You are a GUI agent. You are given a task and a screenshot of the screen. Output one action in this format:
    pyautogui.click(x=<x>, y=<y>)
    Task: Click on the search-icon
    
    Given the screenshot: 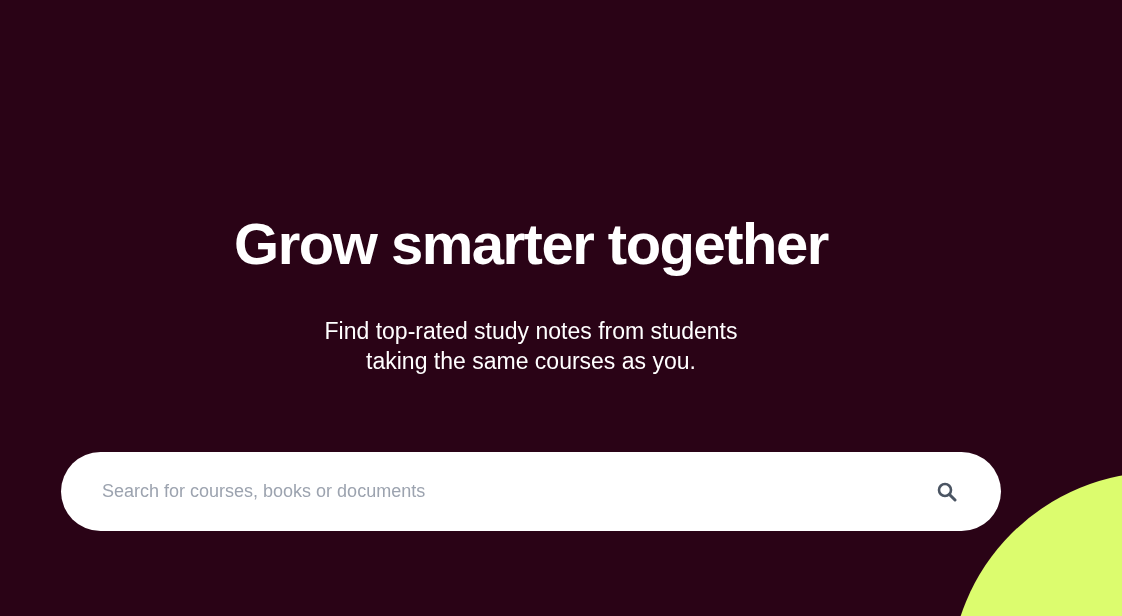 What is the action you would take?
    pyautogui.click(x=947, y=492)
    